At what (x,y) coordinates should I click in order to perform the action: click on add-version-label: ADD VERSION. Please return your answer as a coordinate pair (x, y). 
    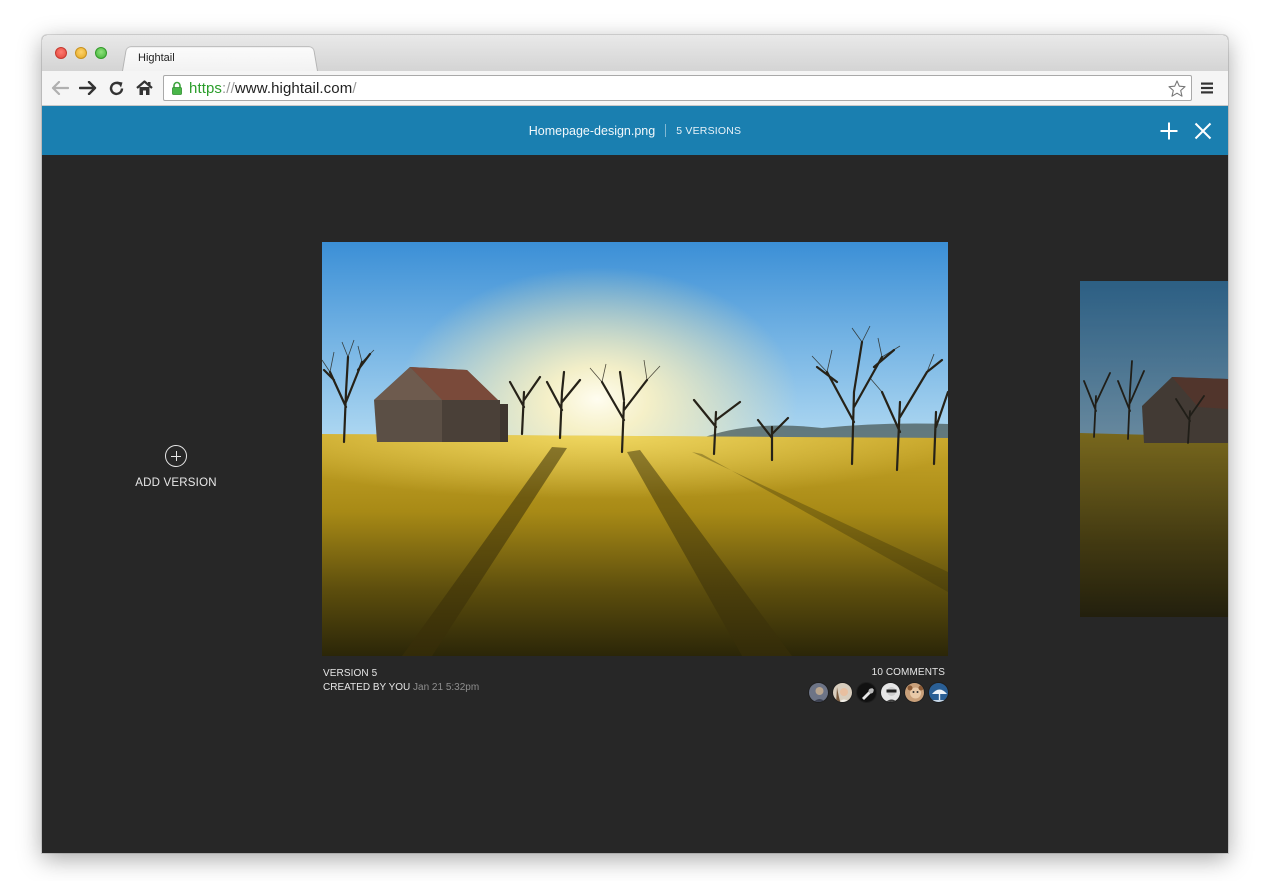
    Looking at the image, I should click on (176, 483).